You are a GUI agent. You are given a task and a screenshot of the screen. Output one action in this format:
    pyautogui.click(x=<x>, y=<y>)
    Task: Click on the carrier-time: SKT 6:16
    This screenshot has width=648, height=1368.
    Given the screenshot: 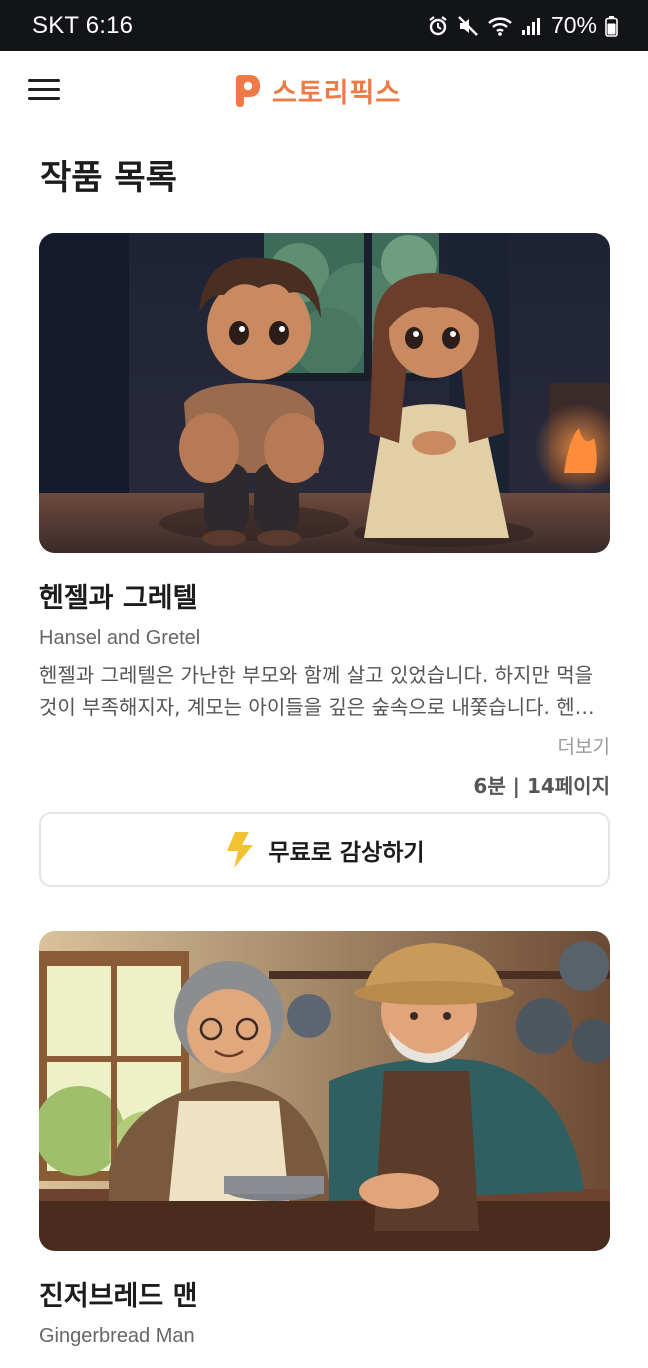 What is the action you would take?
    pyautogui.click(x=83, y=25)
    